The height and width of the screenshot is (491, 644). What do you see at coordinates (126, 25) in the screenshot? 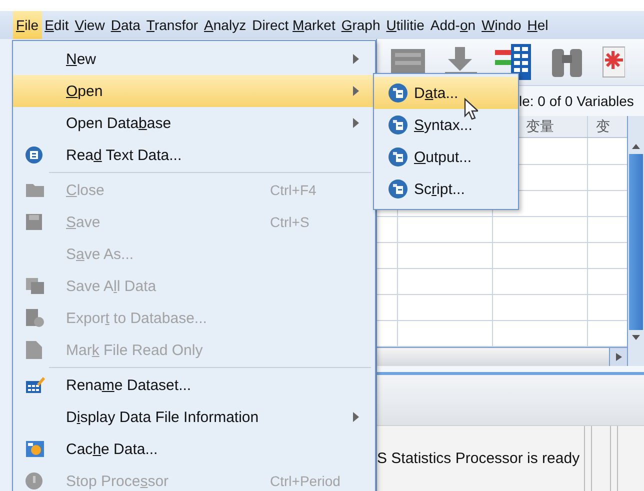
I see `menu-bar-item: Data` at bounding box center [126, 25].